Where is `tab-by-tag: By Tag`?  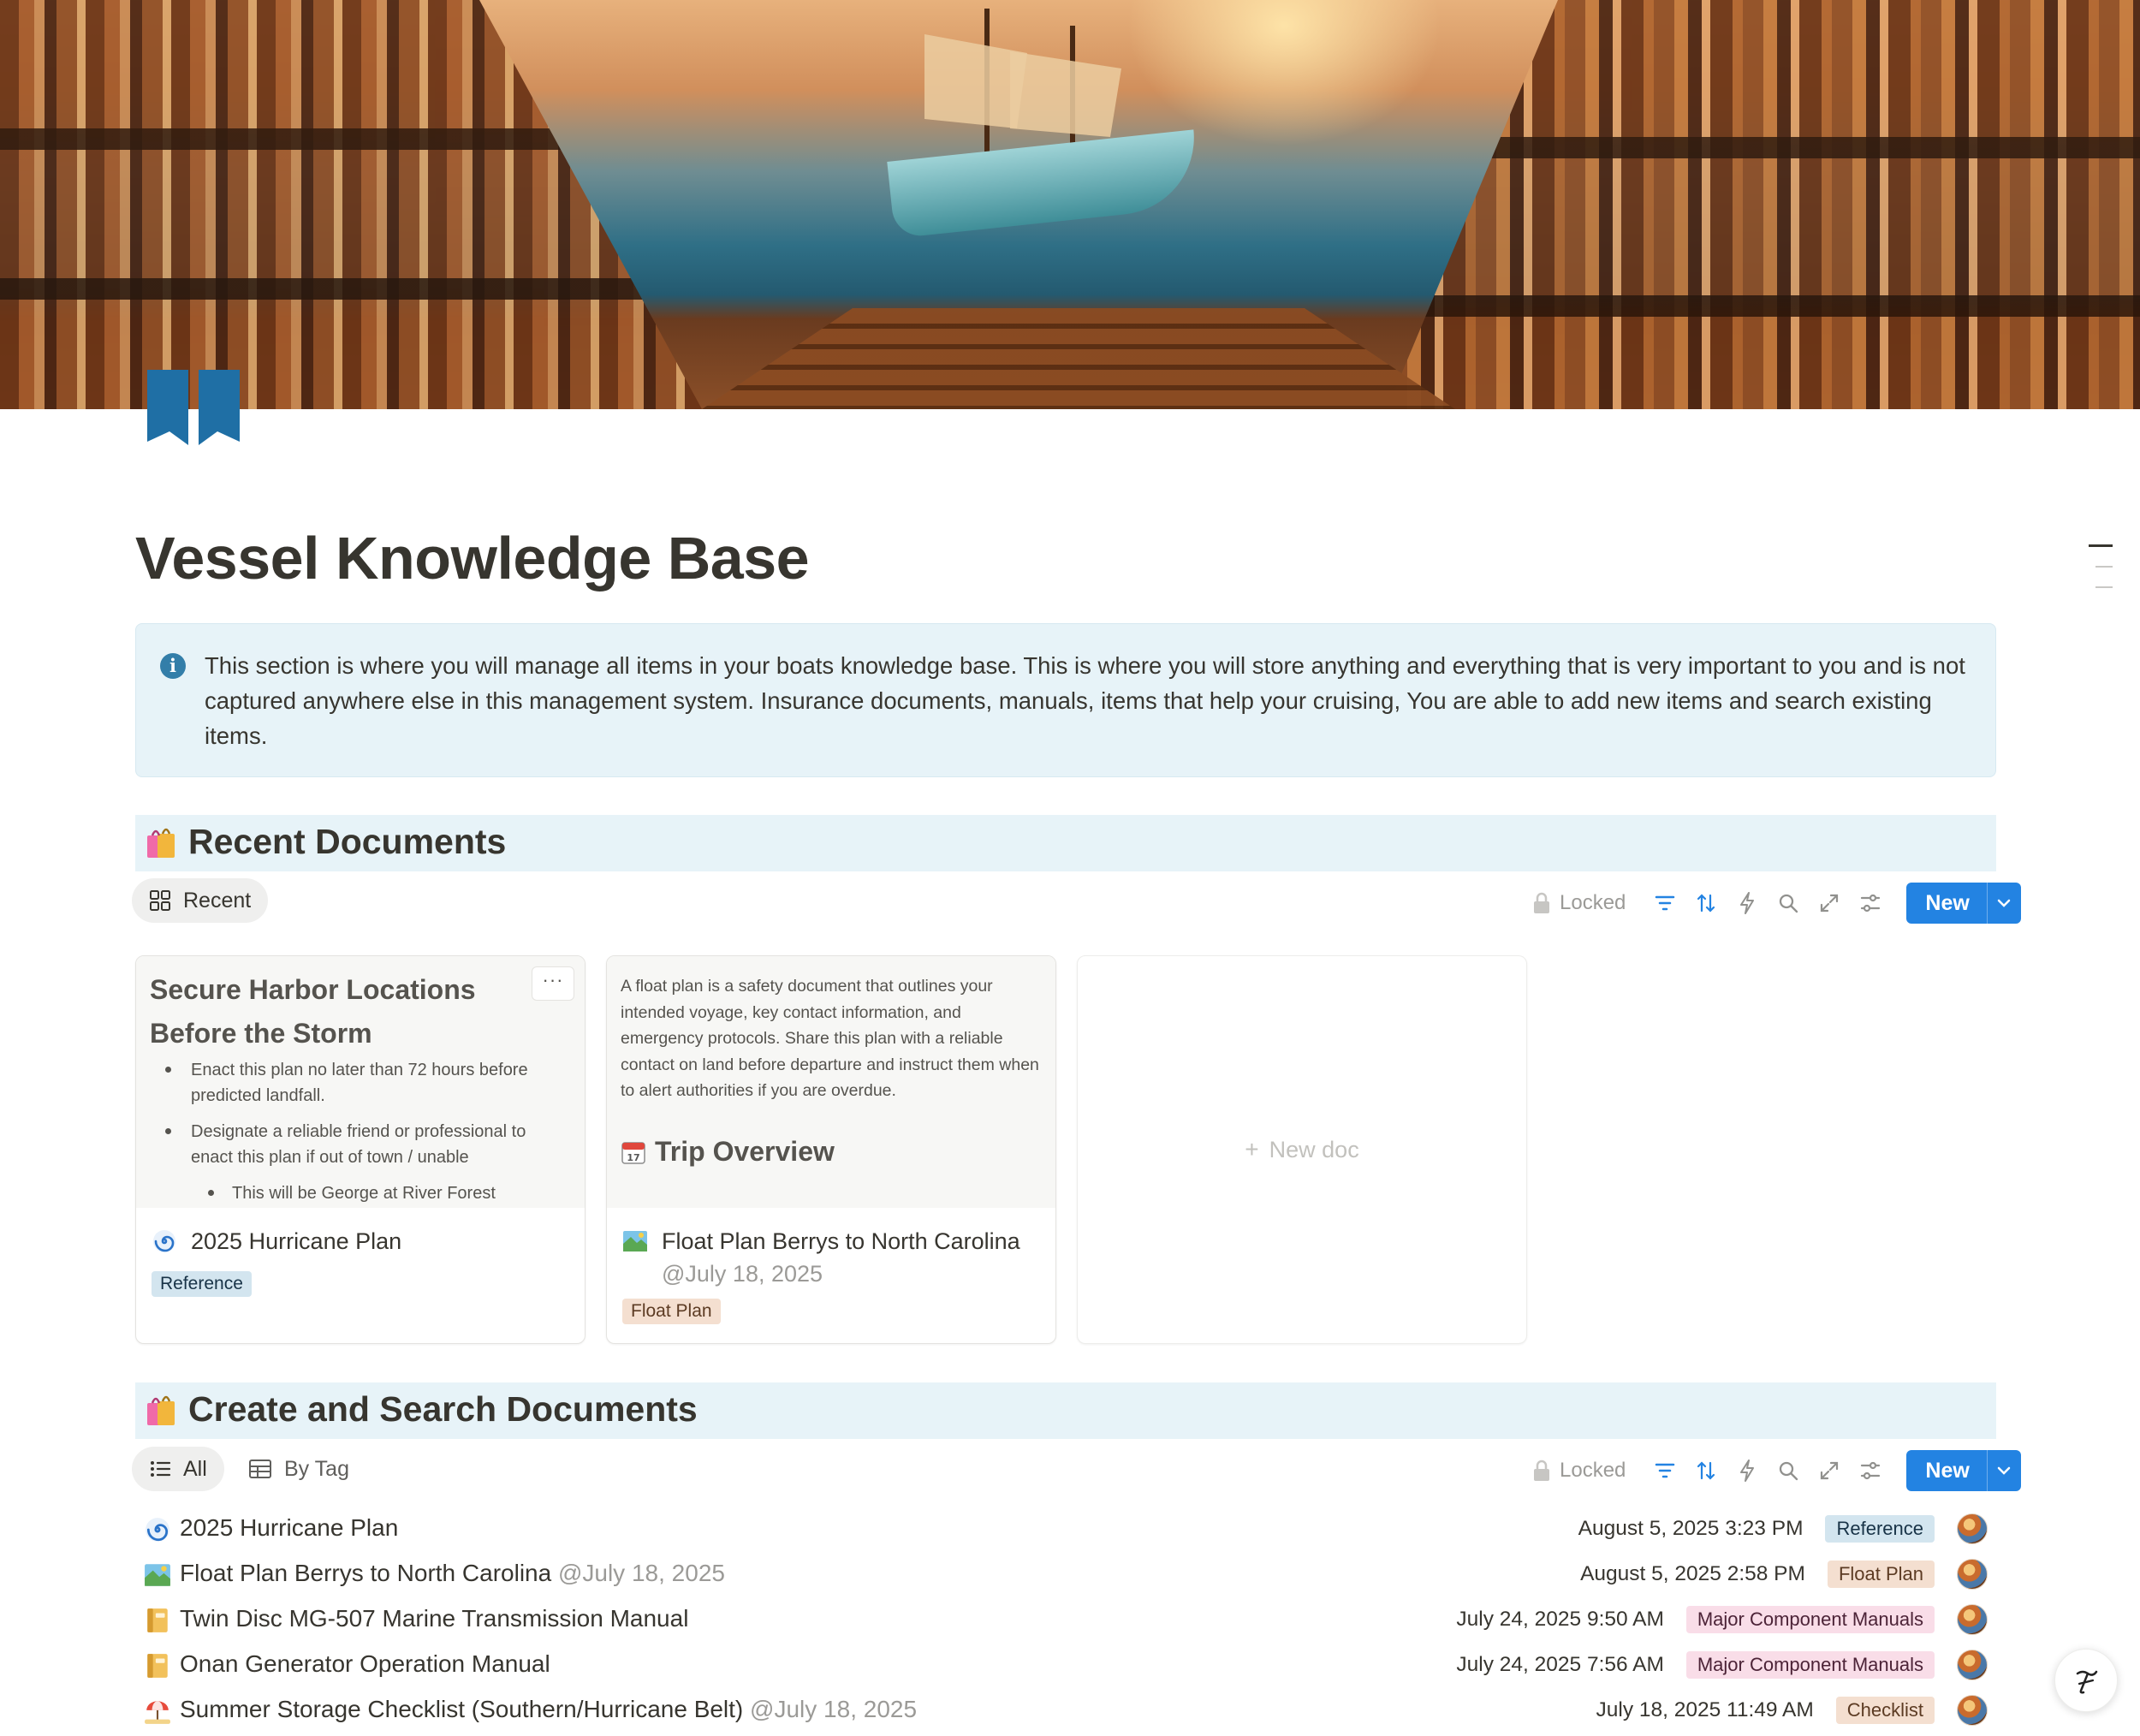 tab-by-tag: By Tag is located at coordinates (298, 1469).